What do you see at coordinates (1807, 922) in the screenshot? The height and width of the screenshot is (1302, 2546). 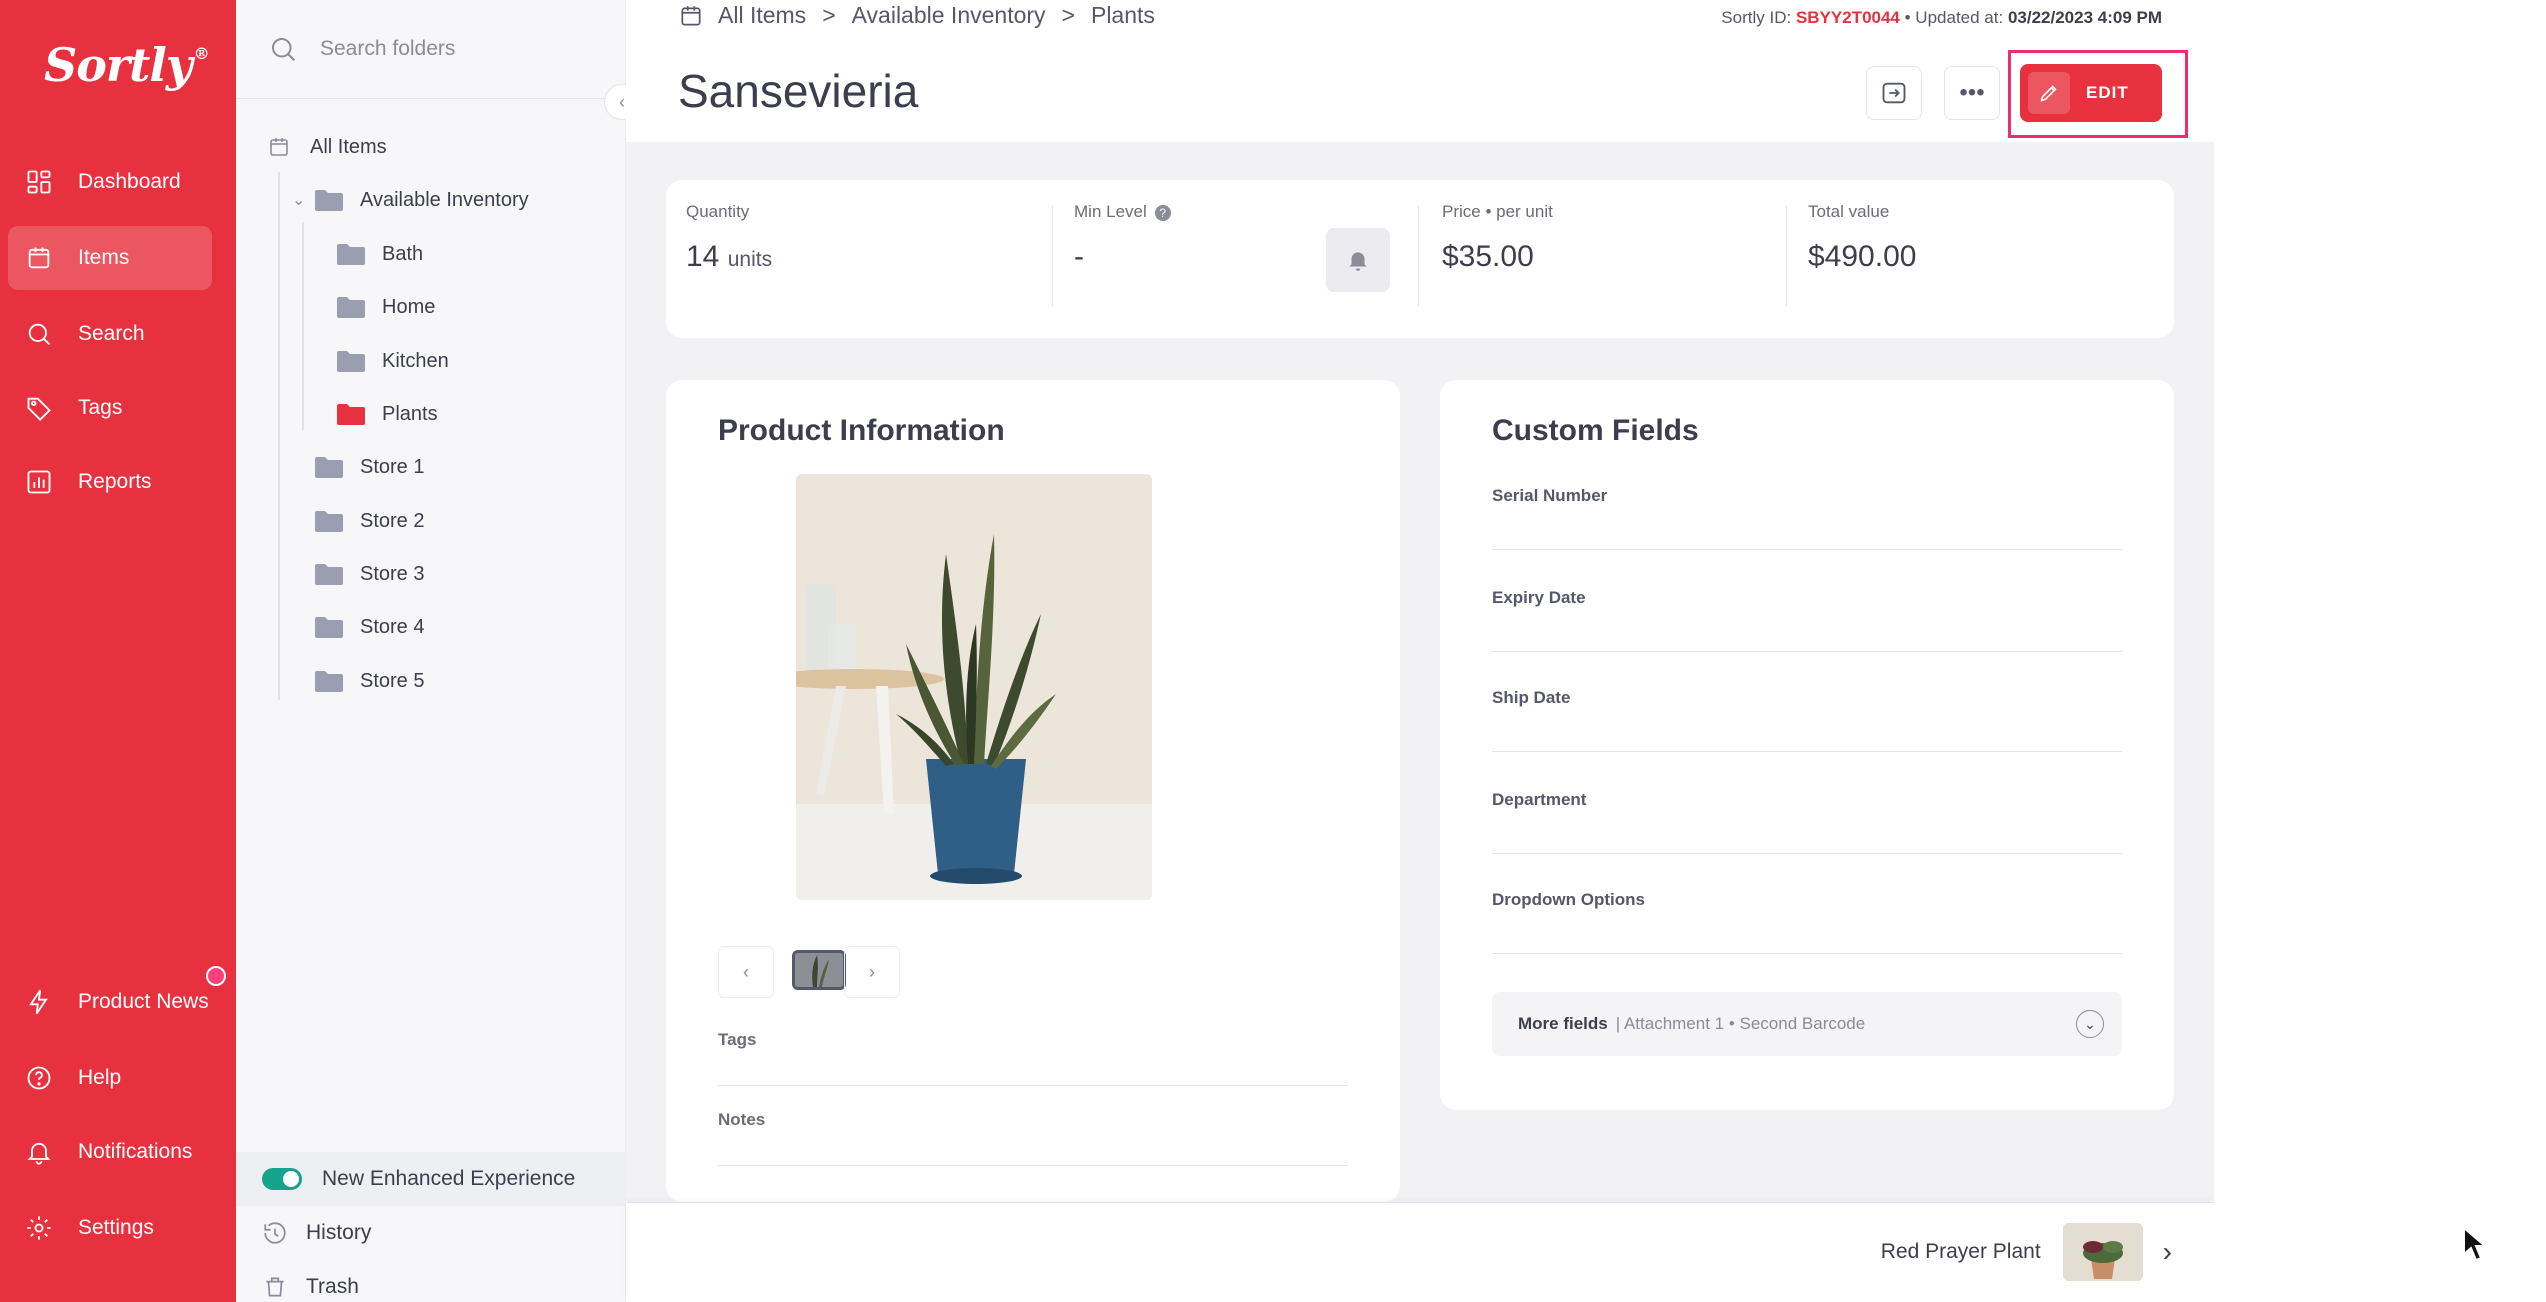 I see `custom-field-dropdown-options: Dropdown Options` at bounding box center [1807, 922].